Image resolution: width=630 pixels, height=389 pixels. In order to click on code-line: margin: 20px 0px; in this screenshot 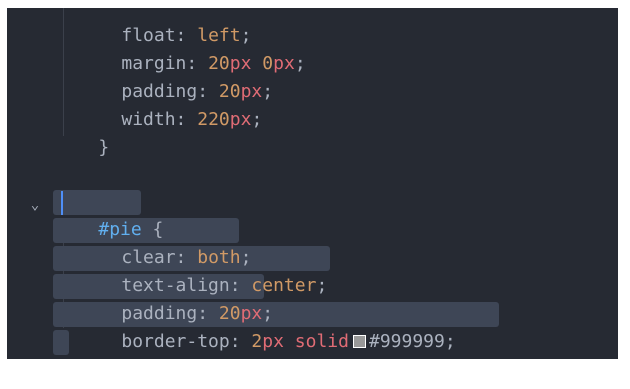, I will do `click(191, 48)`.